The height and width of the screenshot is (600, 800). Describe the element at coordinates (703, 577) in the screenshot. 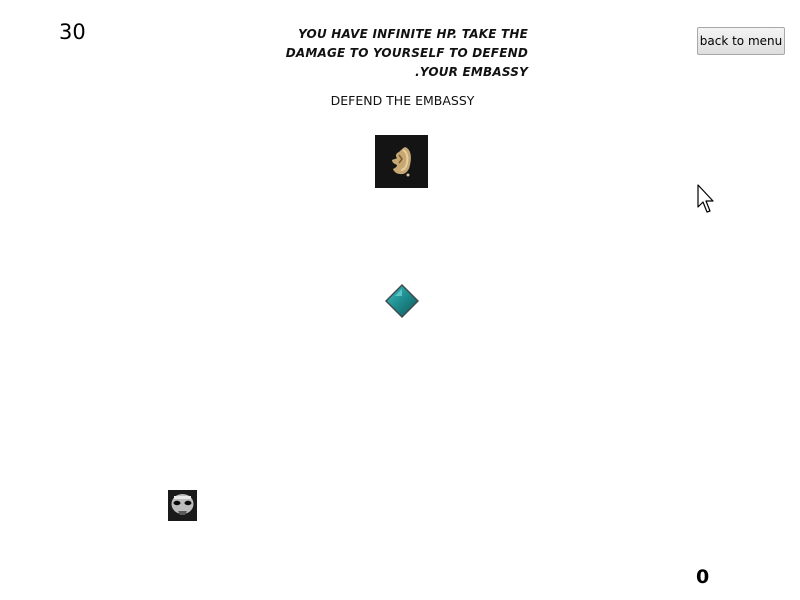

I see `score-counter: 0` at that location.